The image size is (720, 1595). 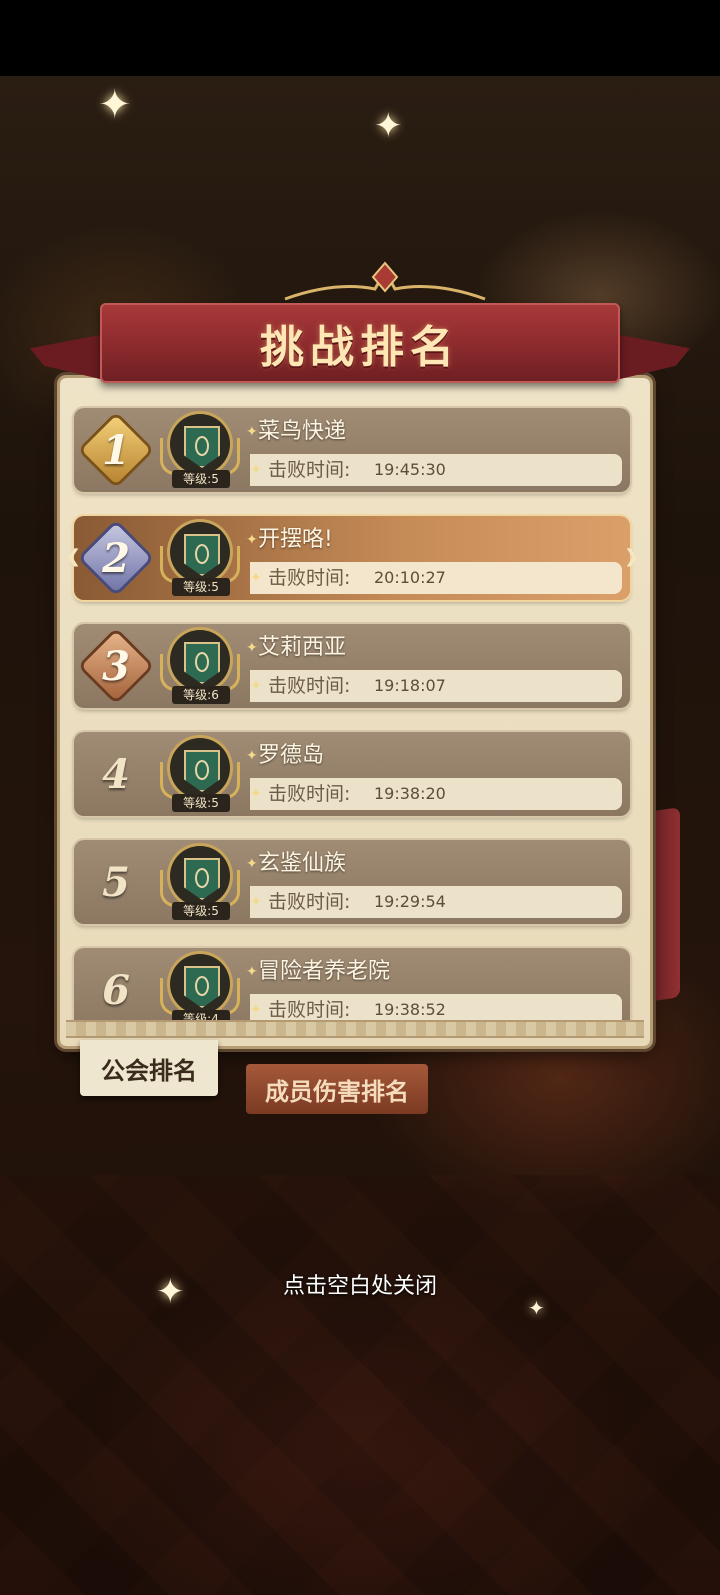 What do you see at coordinates (116, 450) in the screenshot?
I see `rank-number: 1` at bounding box center [116, 450].